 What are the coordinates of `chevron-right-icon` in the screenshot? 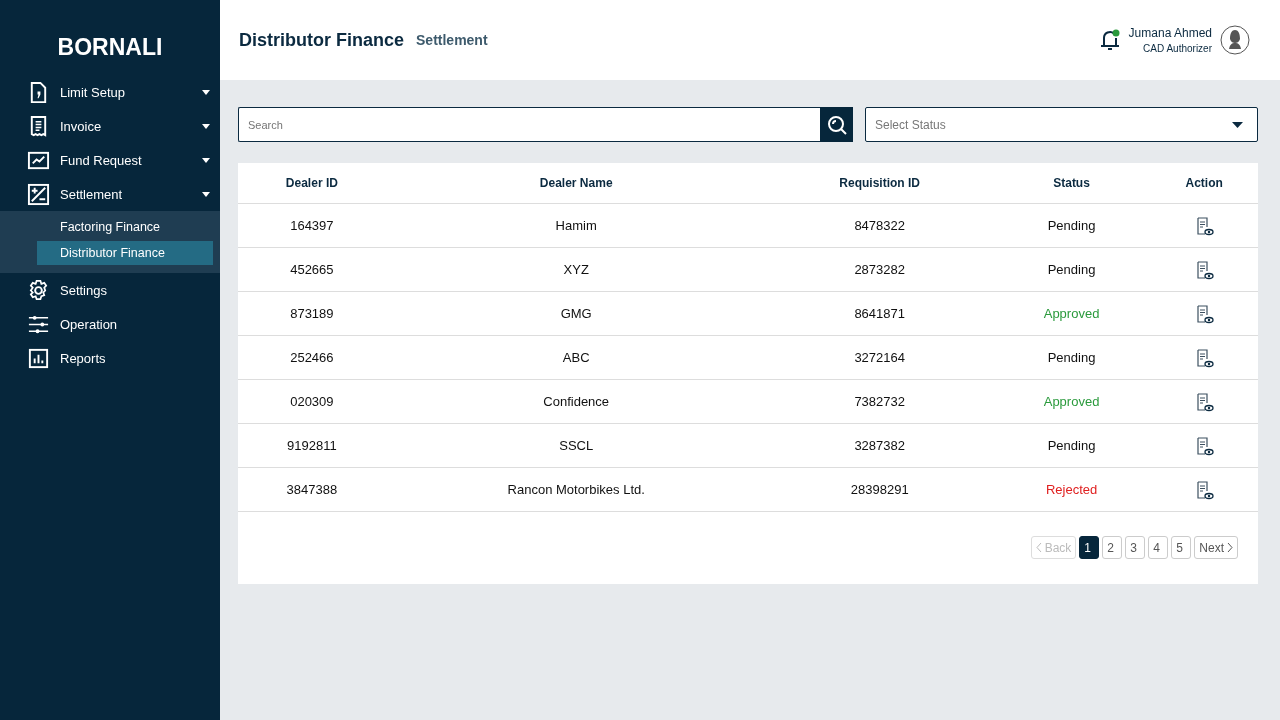 It's located at (1230, 547).